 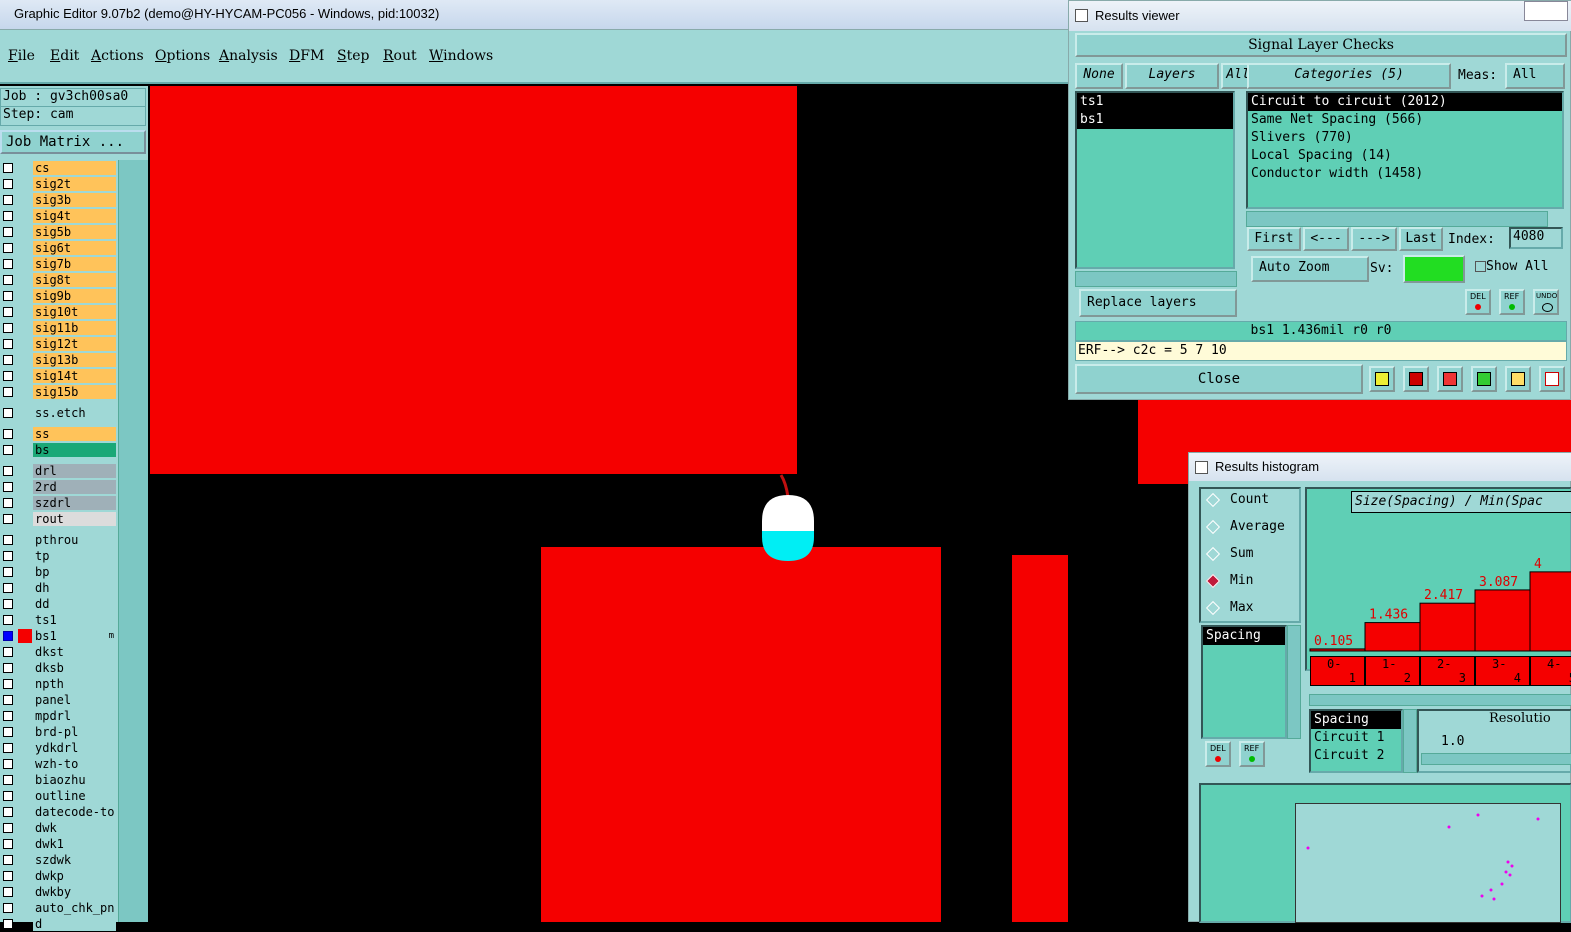 I want to click on layer-name: bs1 m, so click(x=74, y=636).